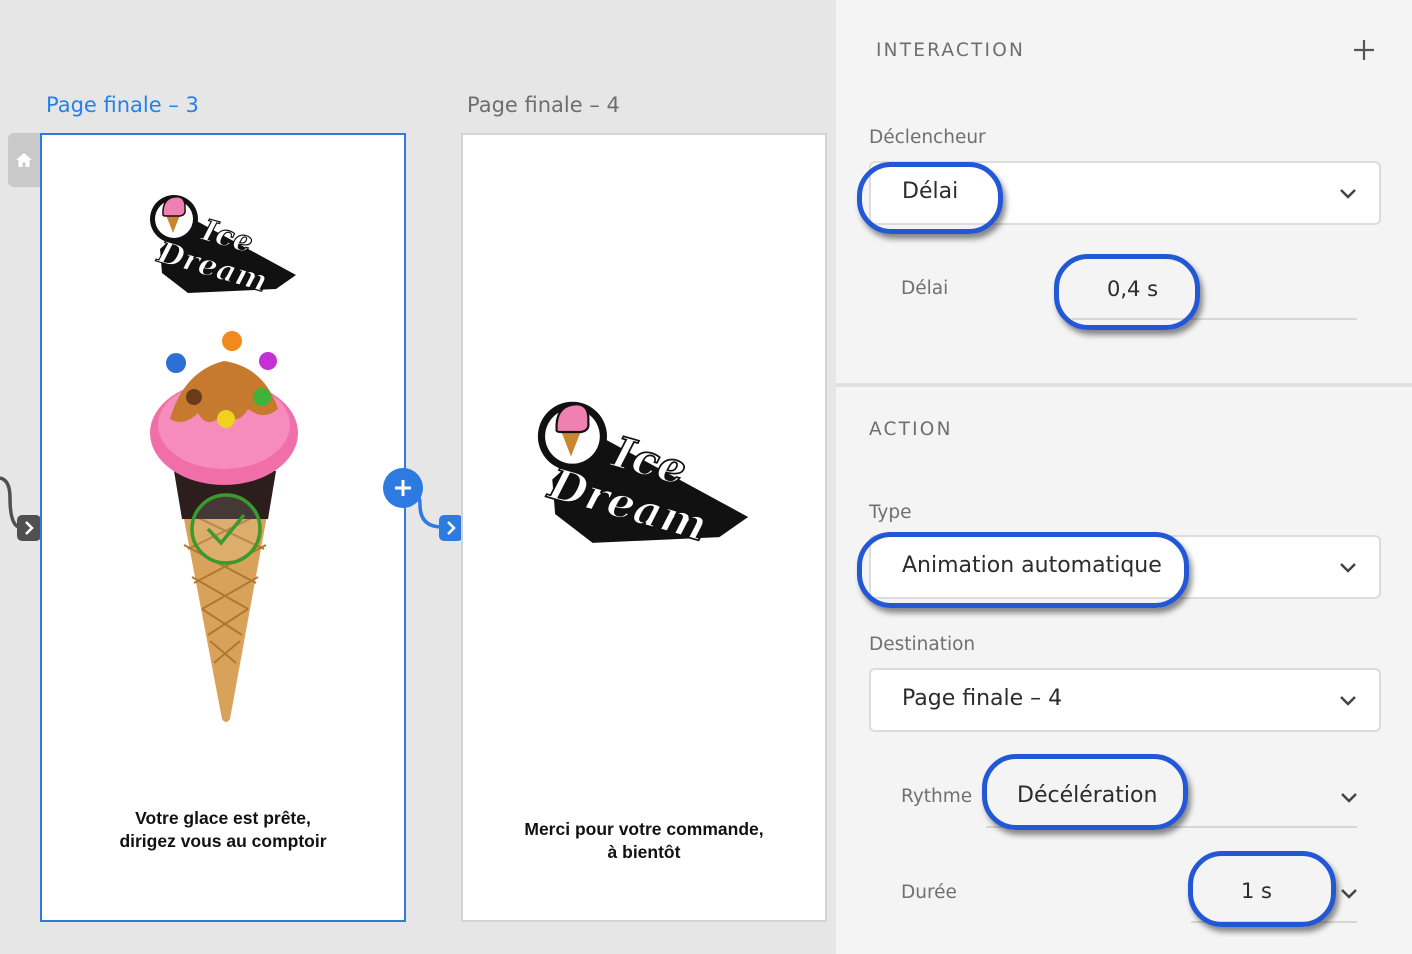 This screenshot has height=954, width=1412. I want to click on destination-value: Page finale – 4, so click(982, 698).